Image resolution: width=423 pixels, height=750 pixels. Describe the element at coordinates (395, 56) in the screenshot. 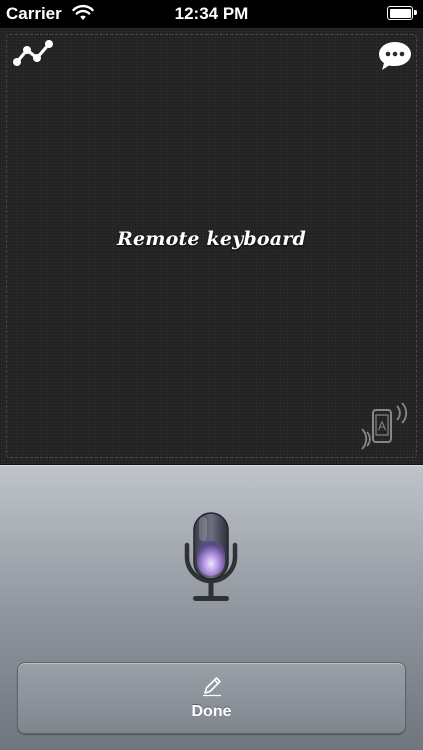

I see `chat-bubble-icon` at that location.